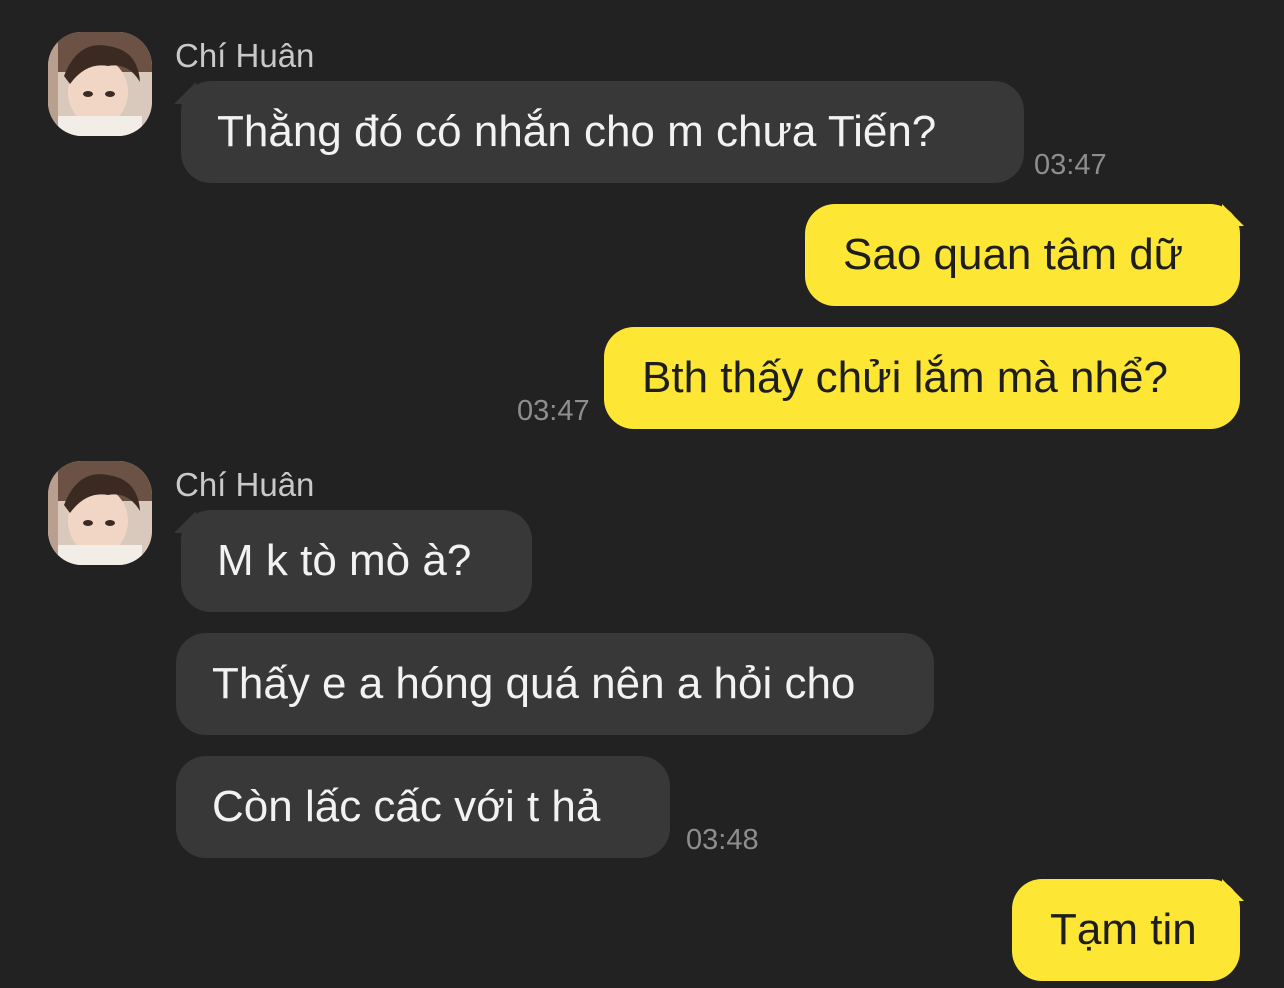  Describe the element at coordinates (577, 131) in the screenshot. I see `message-text: Thằng đó có nhắn cho m chưa Tiến?` at that location.